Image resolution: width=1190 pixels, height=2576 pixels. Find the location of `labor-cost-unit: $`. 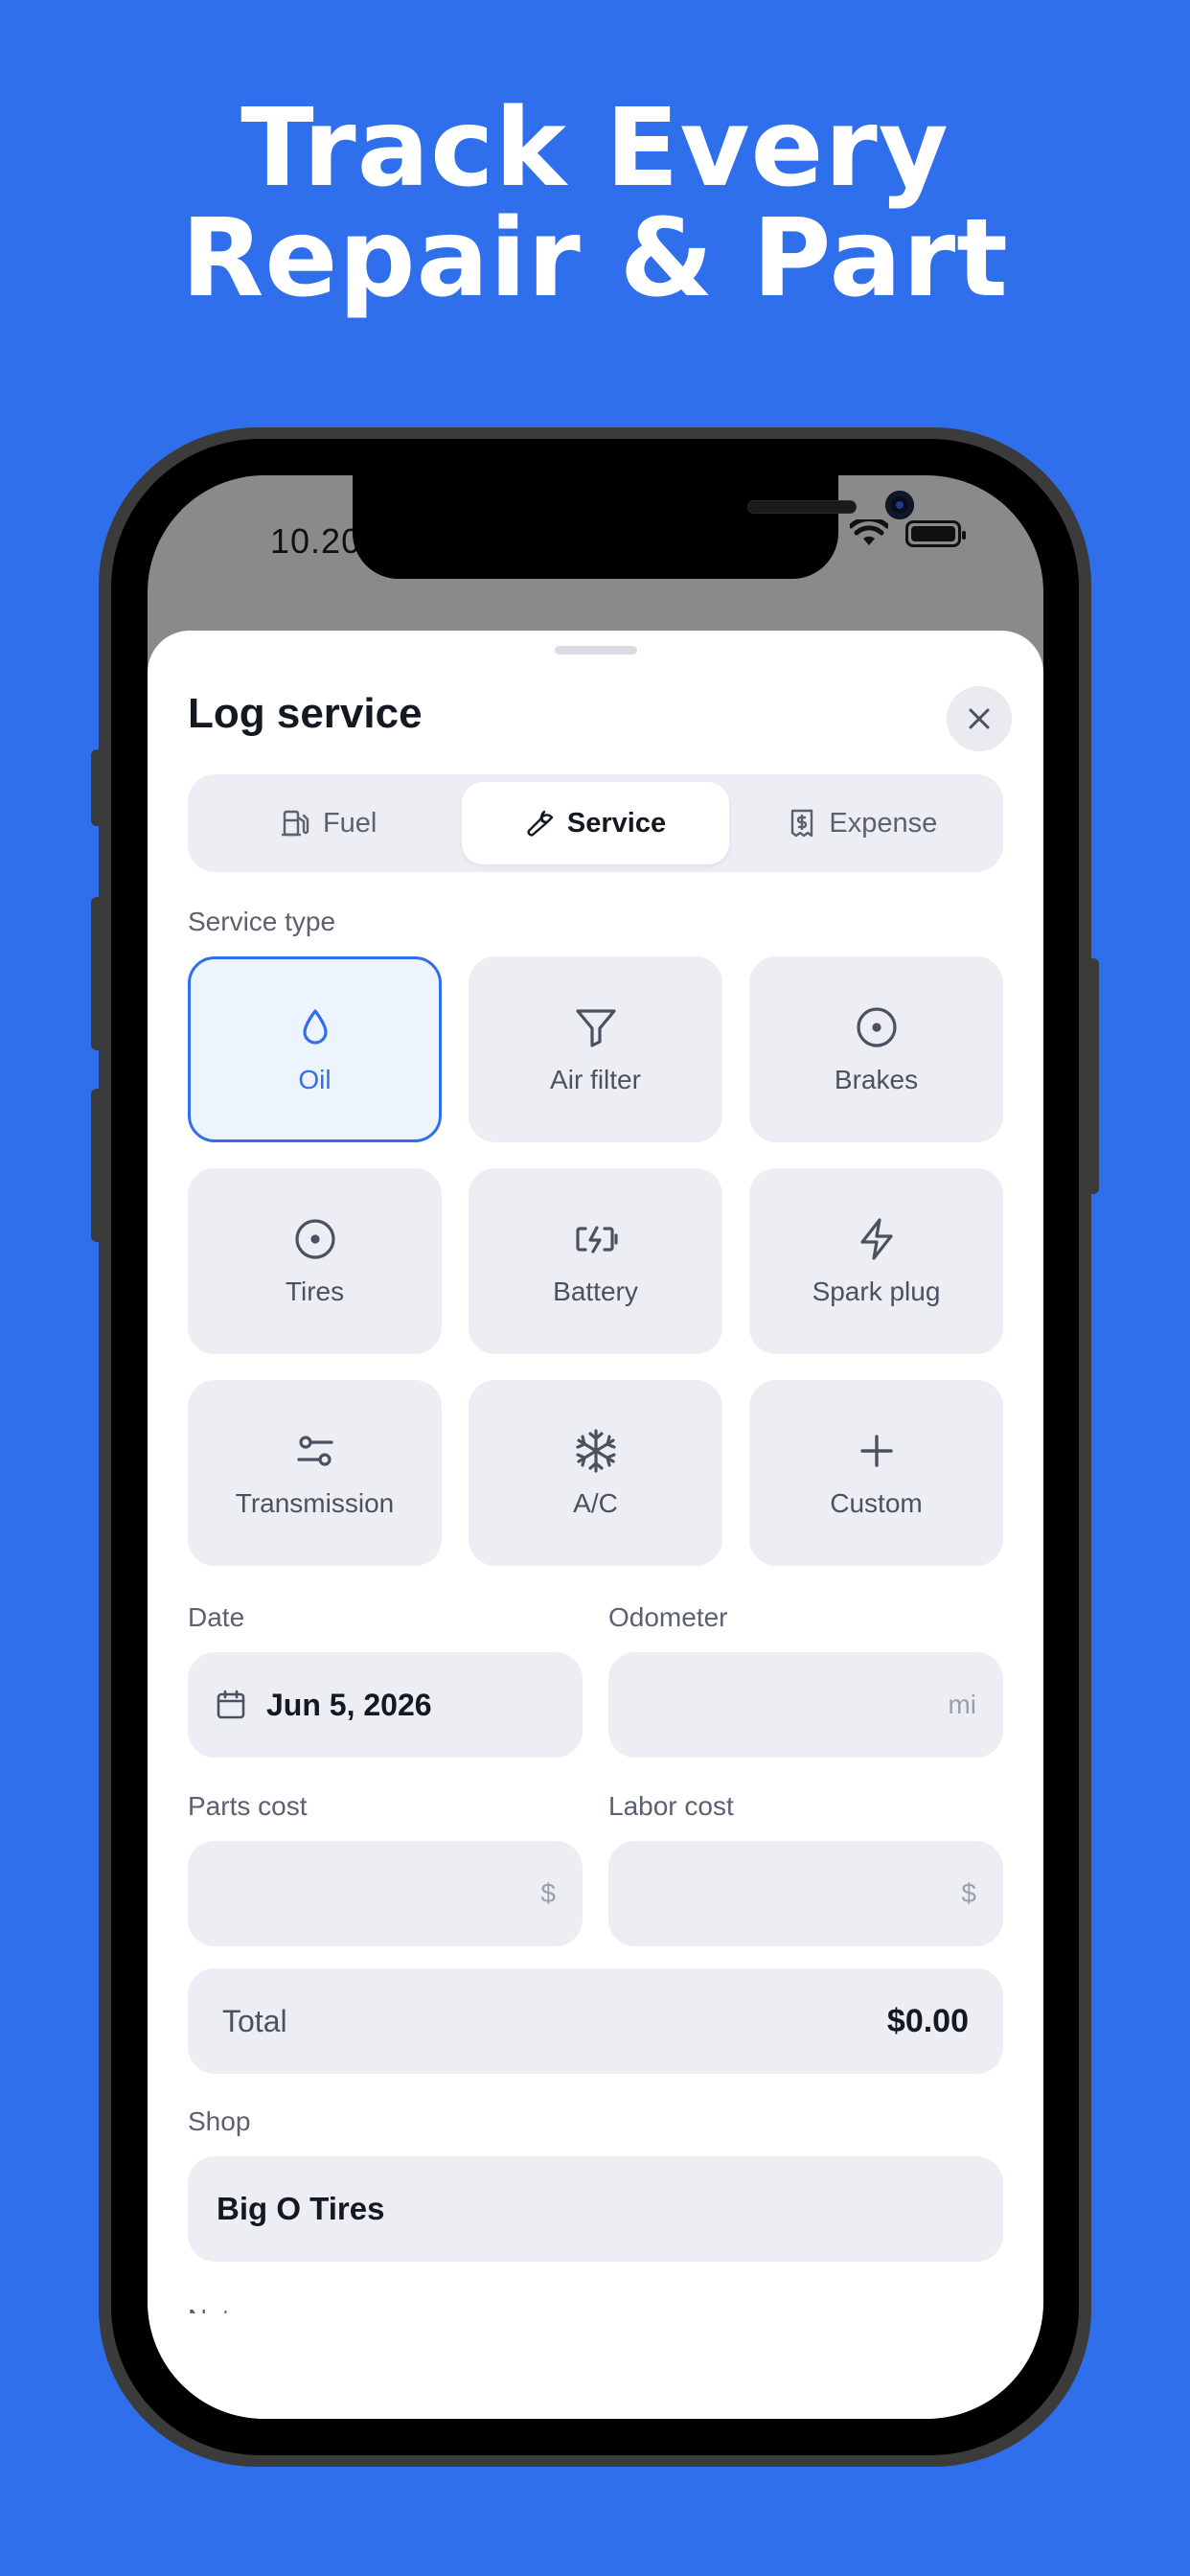

labor-cost-unit: $ is located at coordinates (968, 1893).